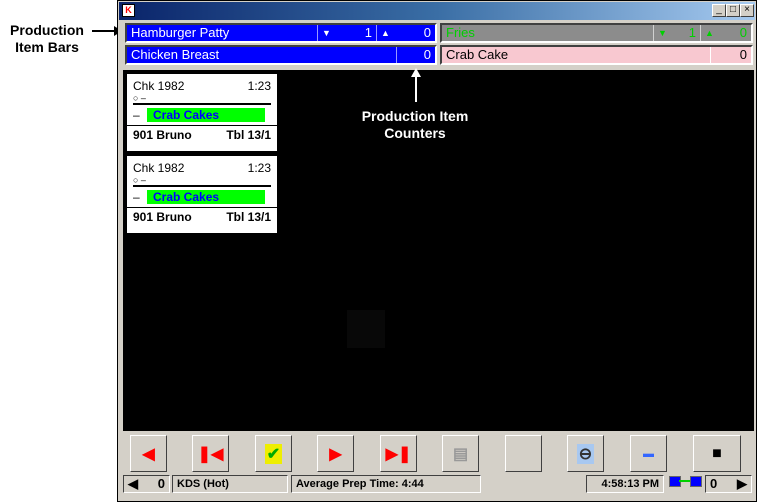 Image resolution: width=759 pixels, height=504 pixels. Describe the element at coordinates (281, 55) in the screenshot. I see `production-bar-chicken-breast: Chicken Breast 0` at that location.